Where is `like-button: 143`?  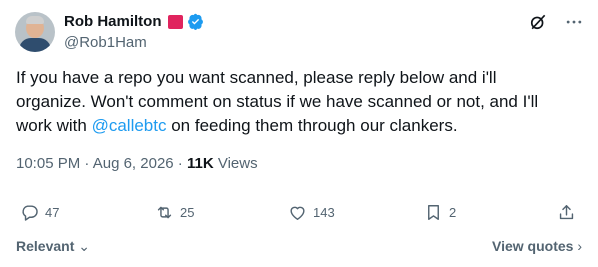
like-button: 143 is located at coordinates (311, 212).